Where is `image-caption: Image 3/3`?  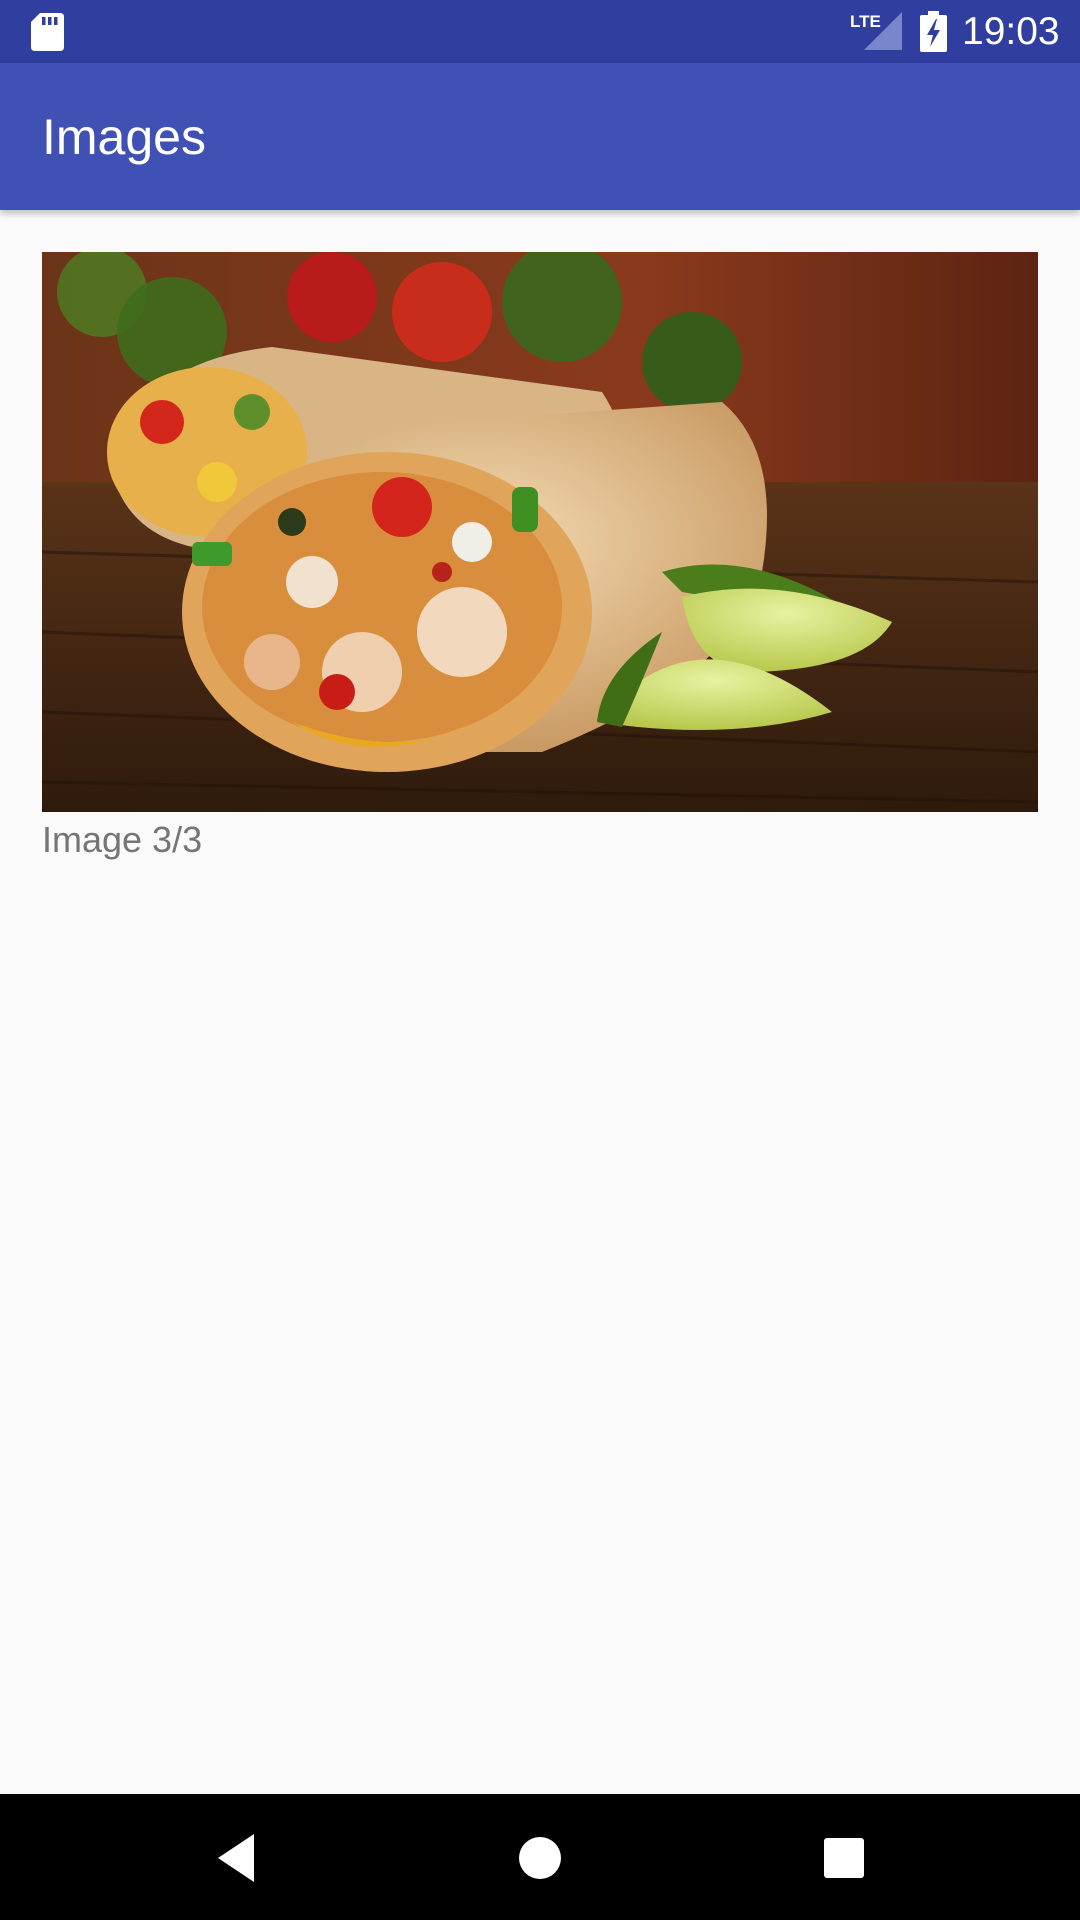
image-caption: Image 3/3 is located at coordinates (122, 839).